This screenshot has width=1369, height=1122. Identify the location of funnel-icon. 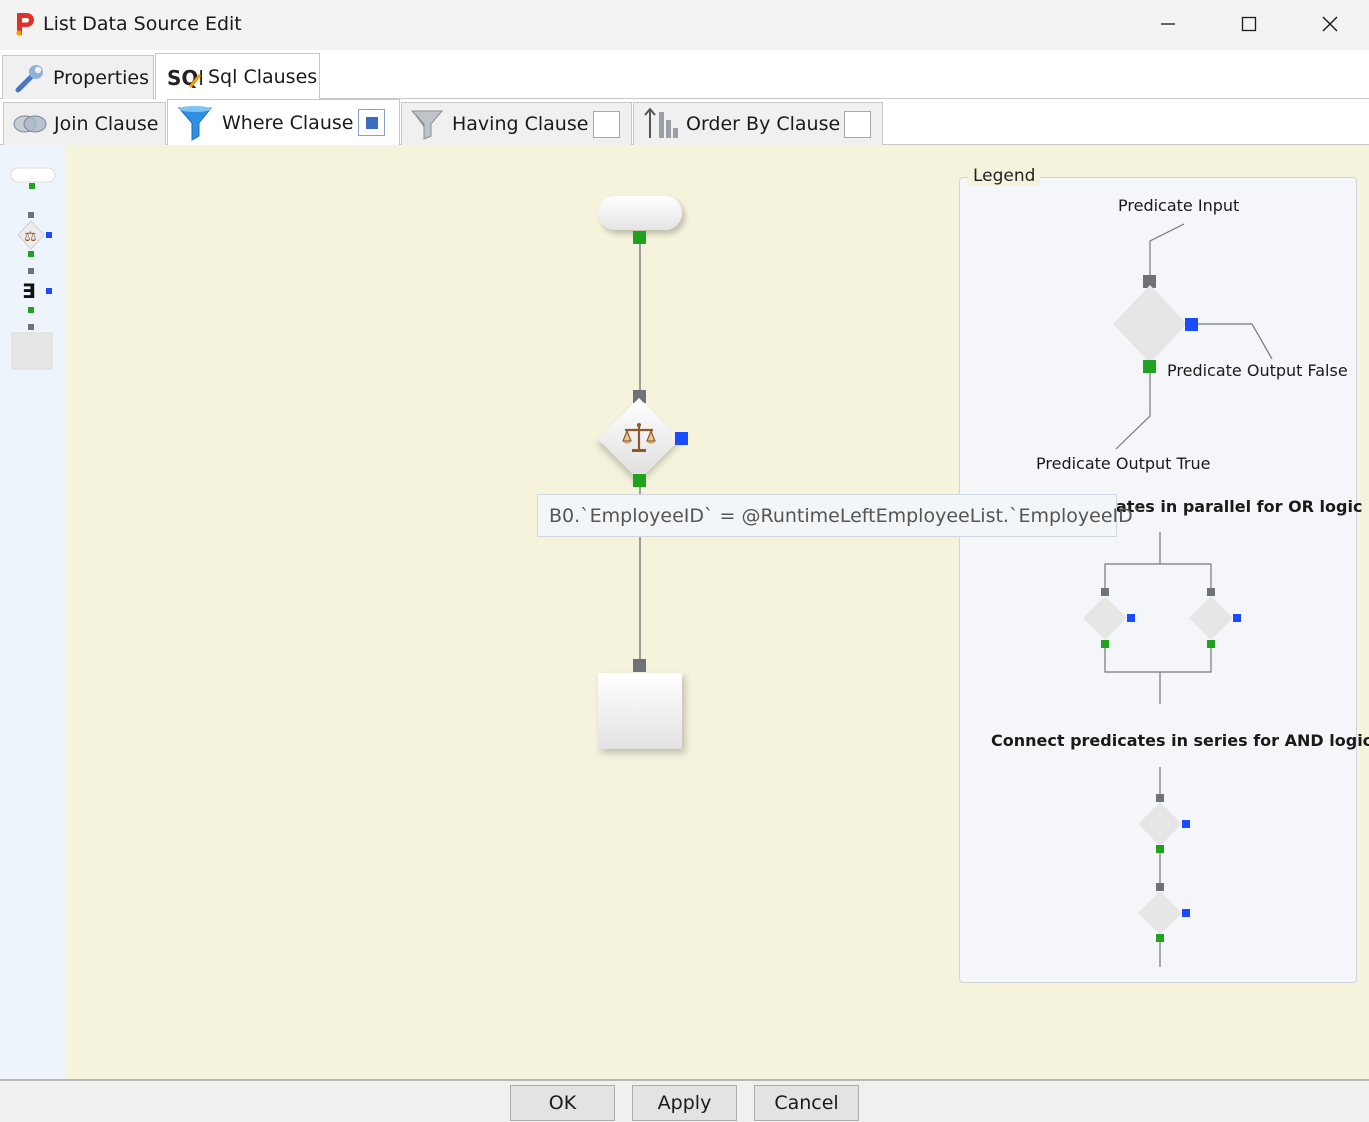
(195, 123).